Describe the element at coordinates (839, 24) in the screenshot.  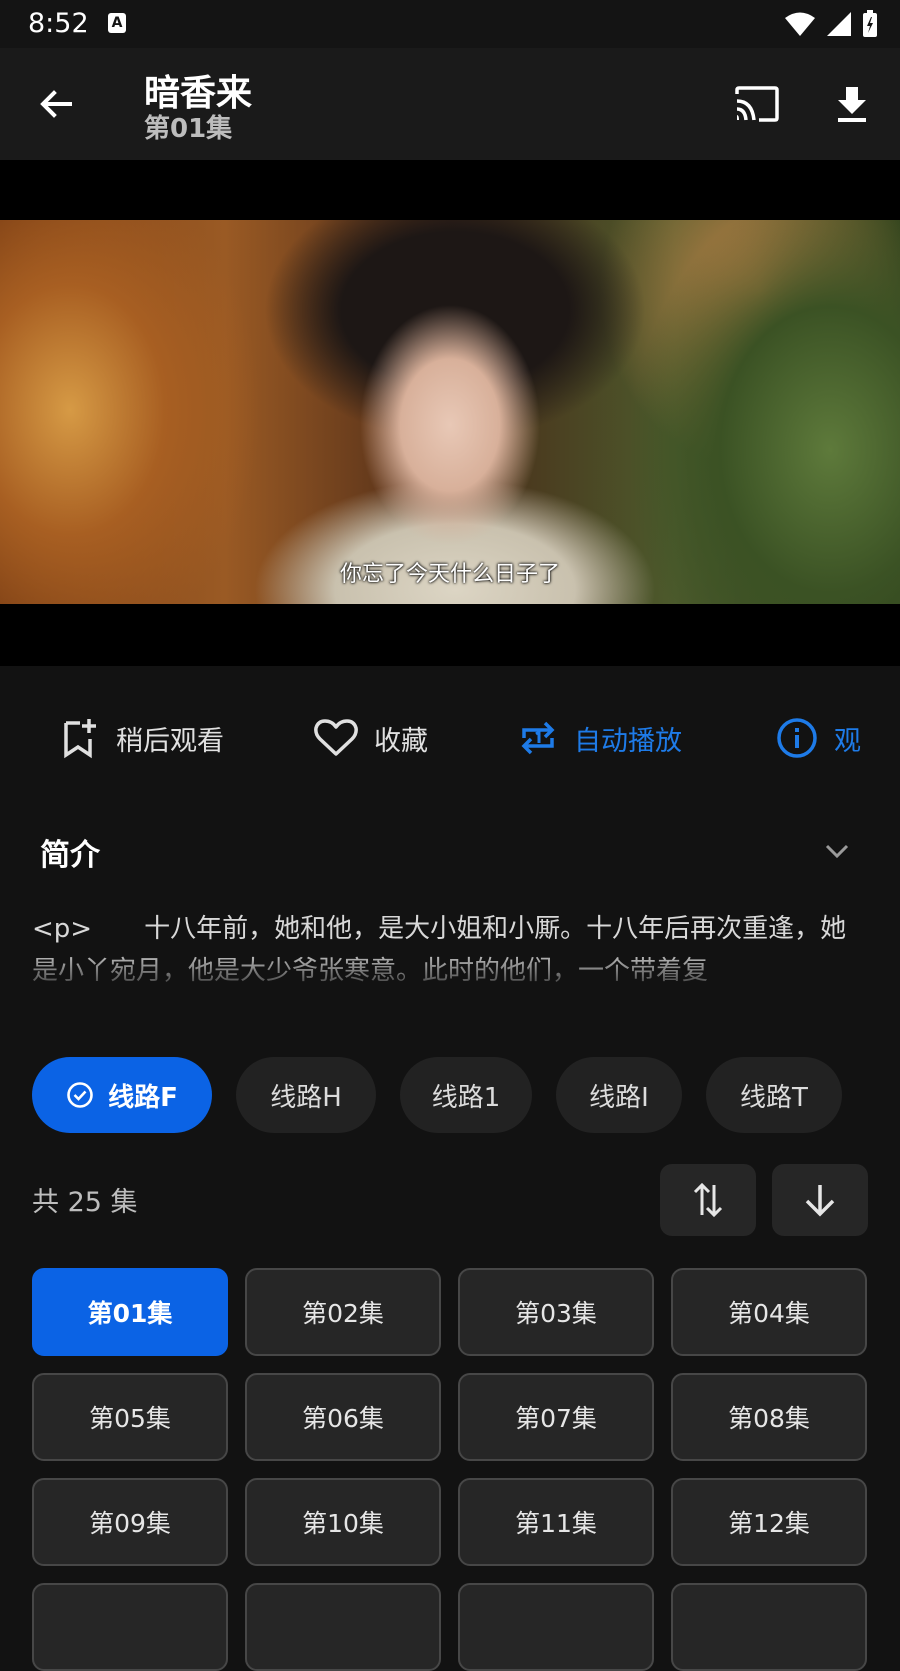
I see `cellular-signal-icon` at that location.